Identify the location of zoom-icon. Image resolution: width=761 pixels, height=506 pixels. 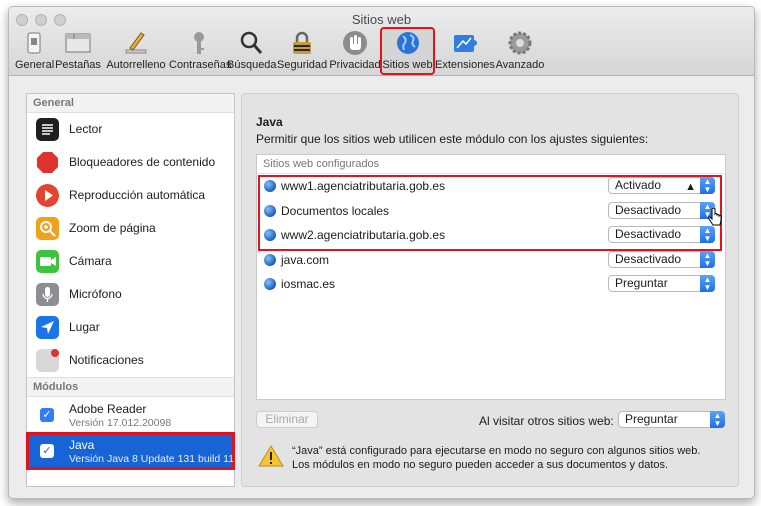
(47, 228).